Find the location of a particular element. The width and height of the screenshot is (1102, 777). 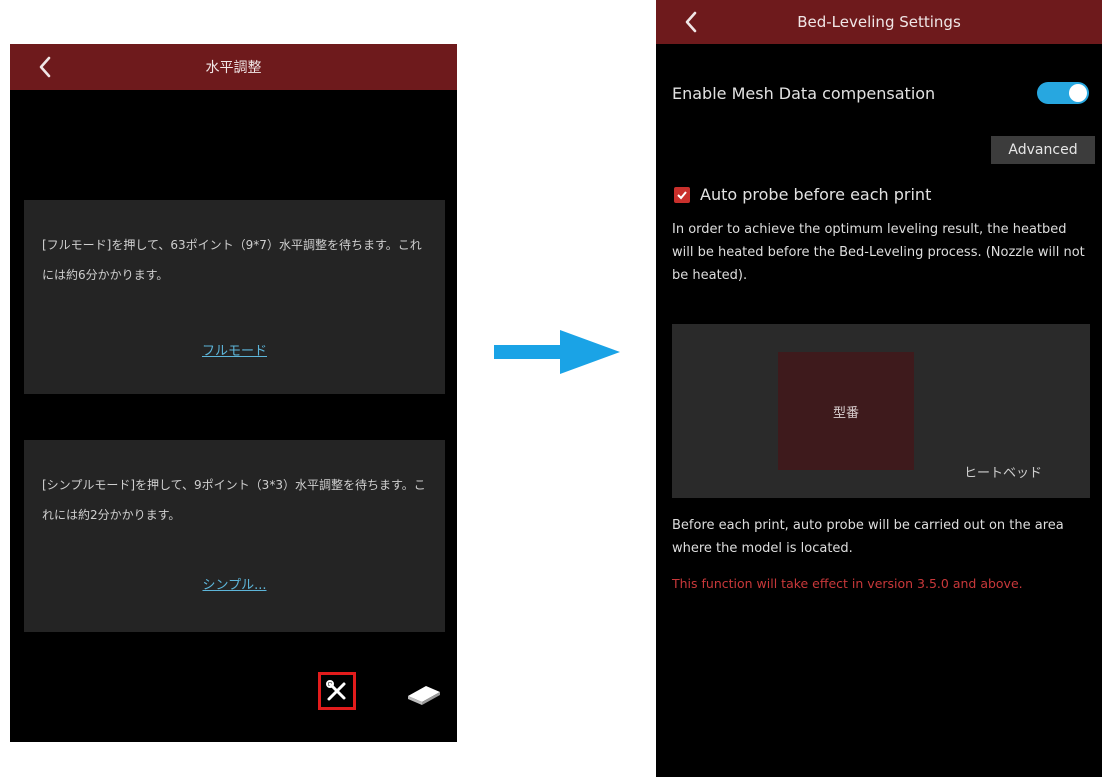

checkmark-icon is located at coordinates (682, 194).